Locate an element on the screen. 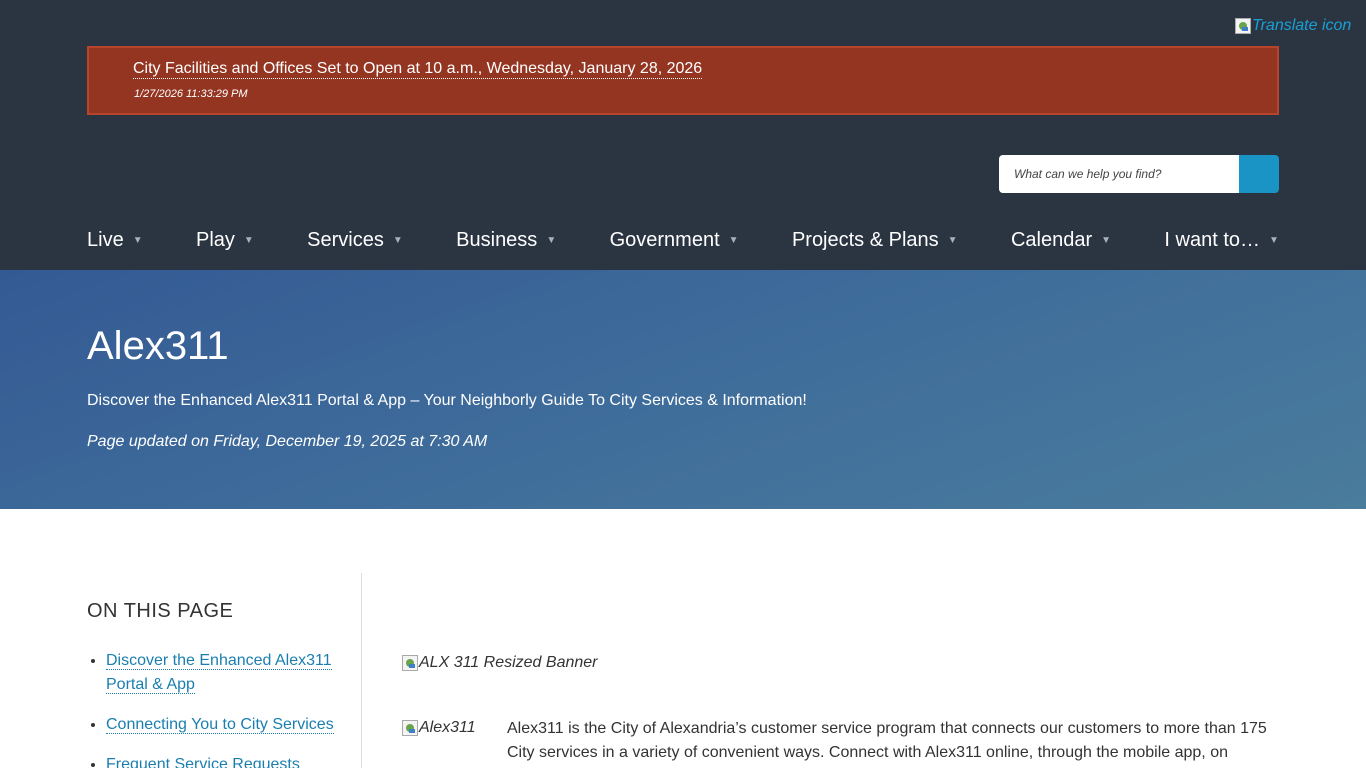 The width and height of the screenshot is (1366, 768). nav-item-play: Play ▼ is located at coordinates (225, 240).